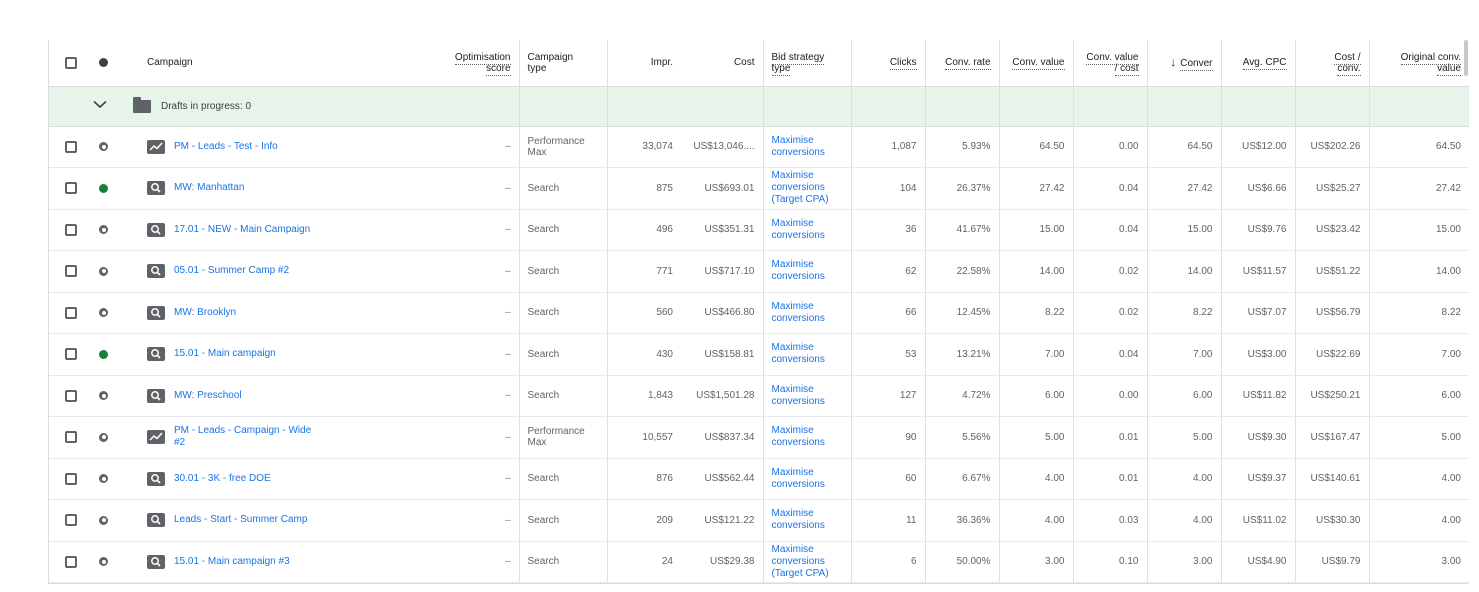  Describe the element at coordinates (279, 479) in the screenshot. I see `campaign-name-cell: 30.01 - 3K - free DOE` at that location.